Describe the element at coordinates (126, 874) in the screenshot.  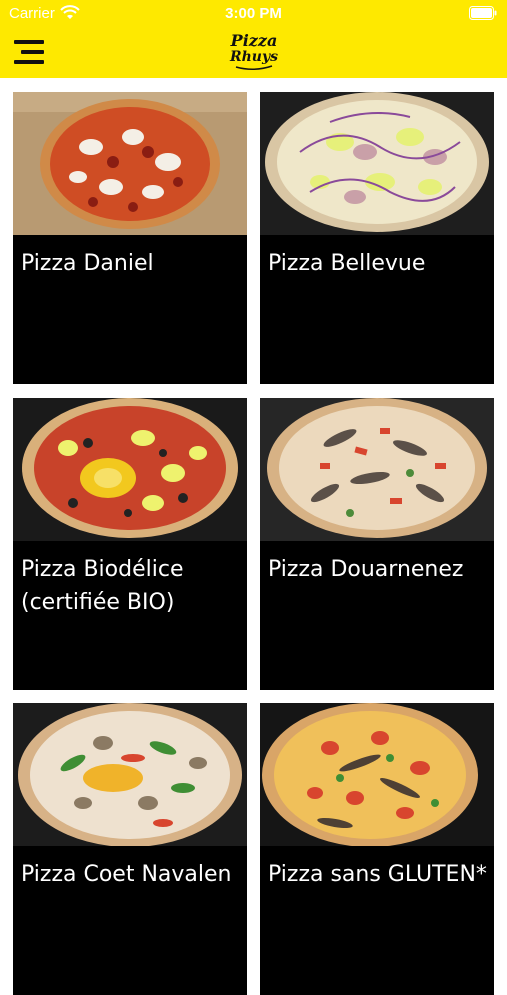
I see `pizza-name: Pizza Coet Navalen` at that location.